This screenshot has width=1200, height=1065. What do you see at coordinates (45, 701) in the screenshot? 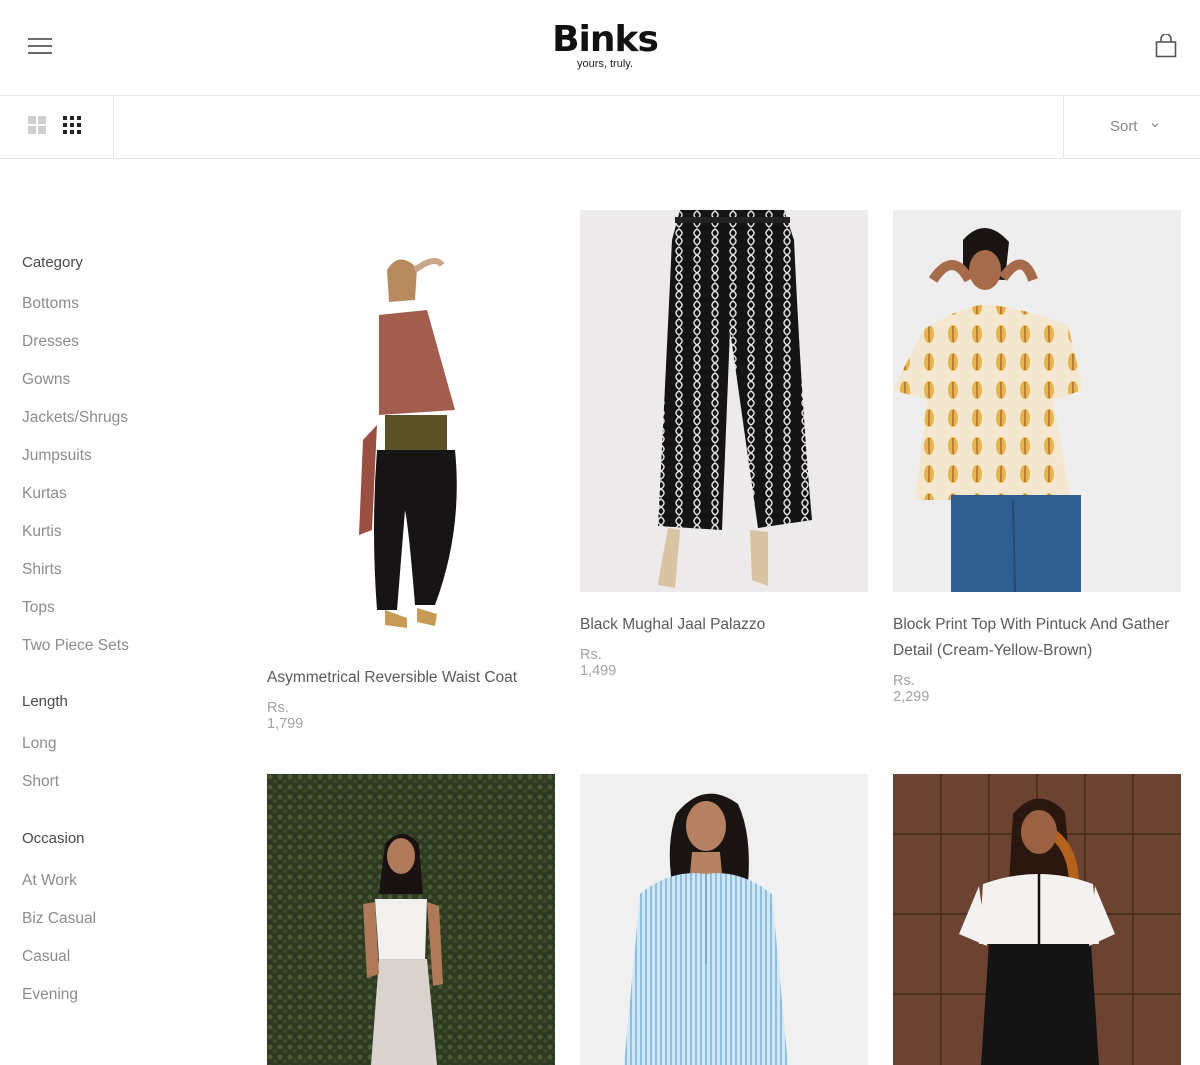
I see `filter-title-length: Length` at bounding box center [45, 701].